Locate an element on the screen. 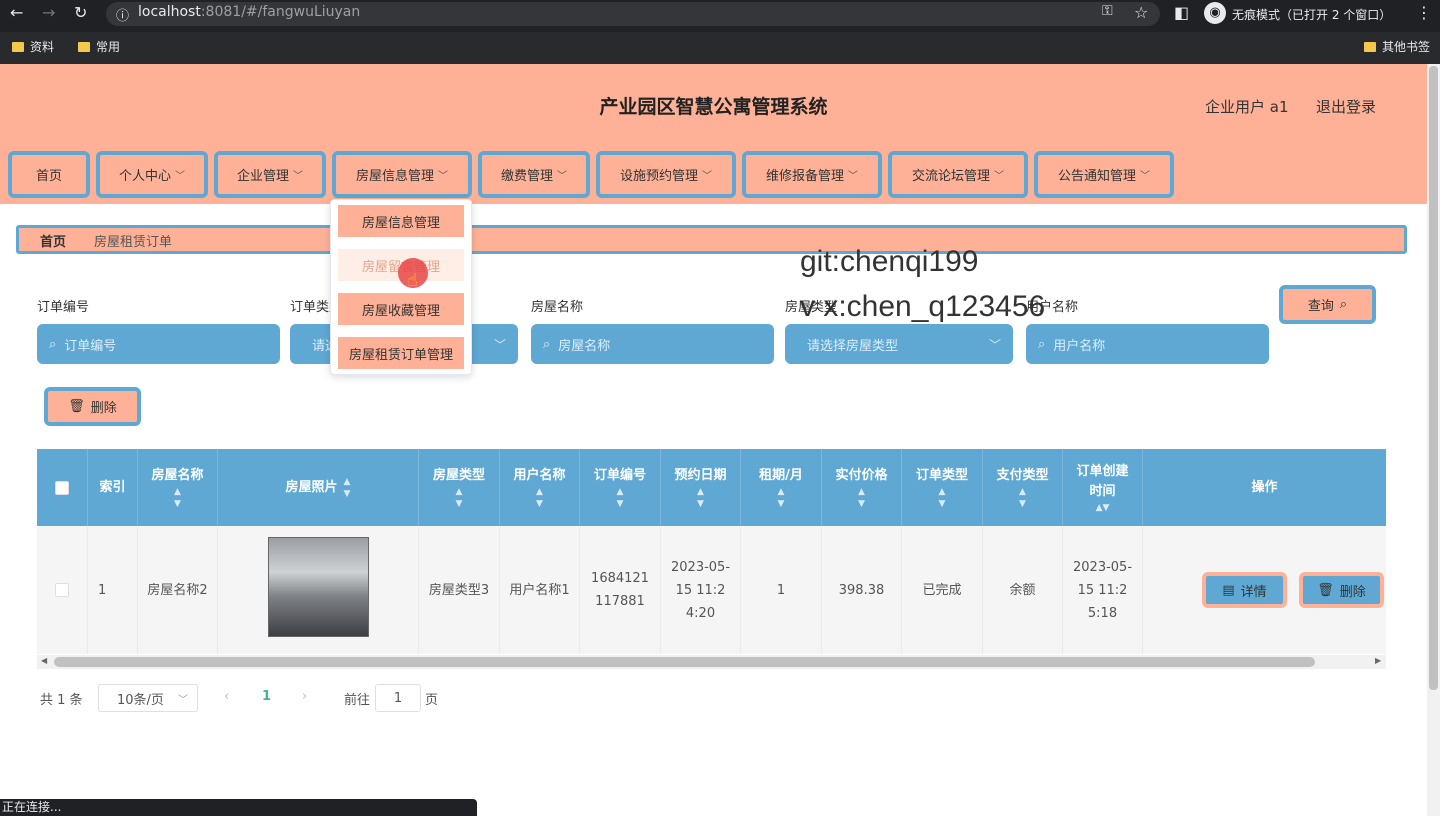 The image size is (1440, 816). col-created: 订单创建时间 ▲▼ is located at coordinates (1103, 487).